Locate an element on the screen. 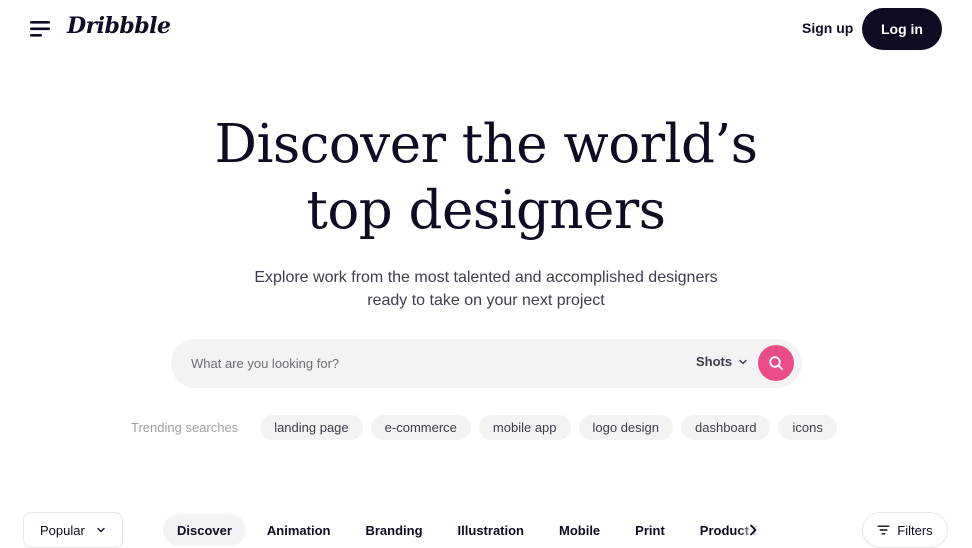 The width and height of the screenshot is (972, 548). search-input is located at coordinates (426, 363).